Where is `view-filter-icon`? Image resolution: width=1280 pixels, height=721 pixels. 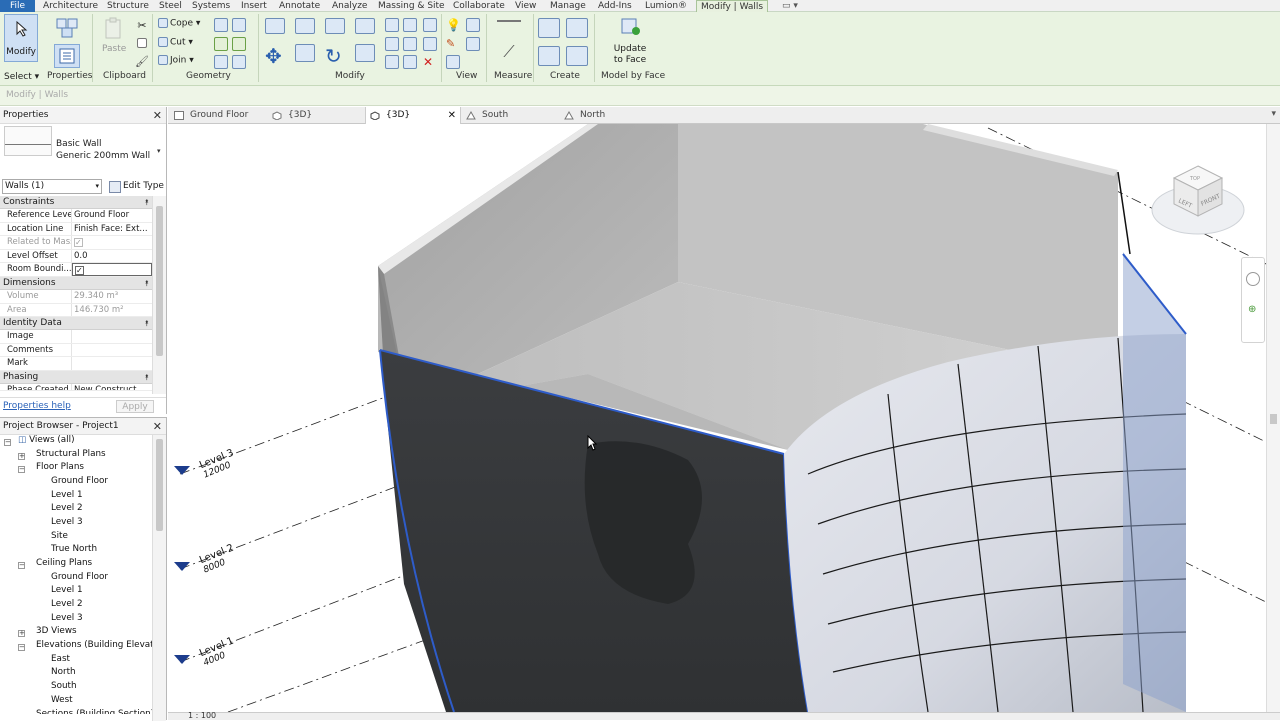
view-filter-icon is located at coordinates (473, 44).